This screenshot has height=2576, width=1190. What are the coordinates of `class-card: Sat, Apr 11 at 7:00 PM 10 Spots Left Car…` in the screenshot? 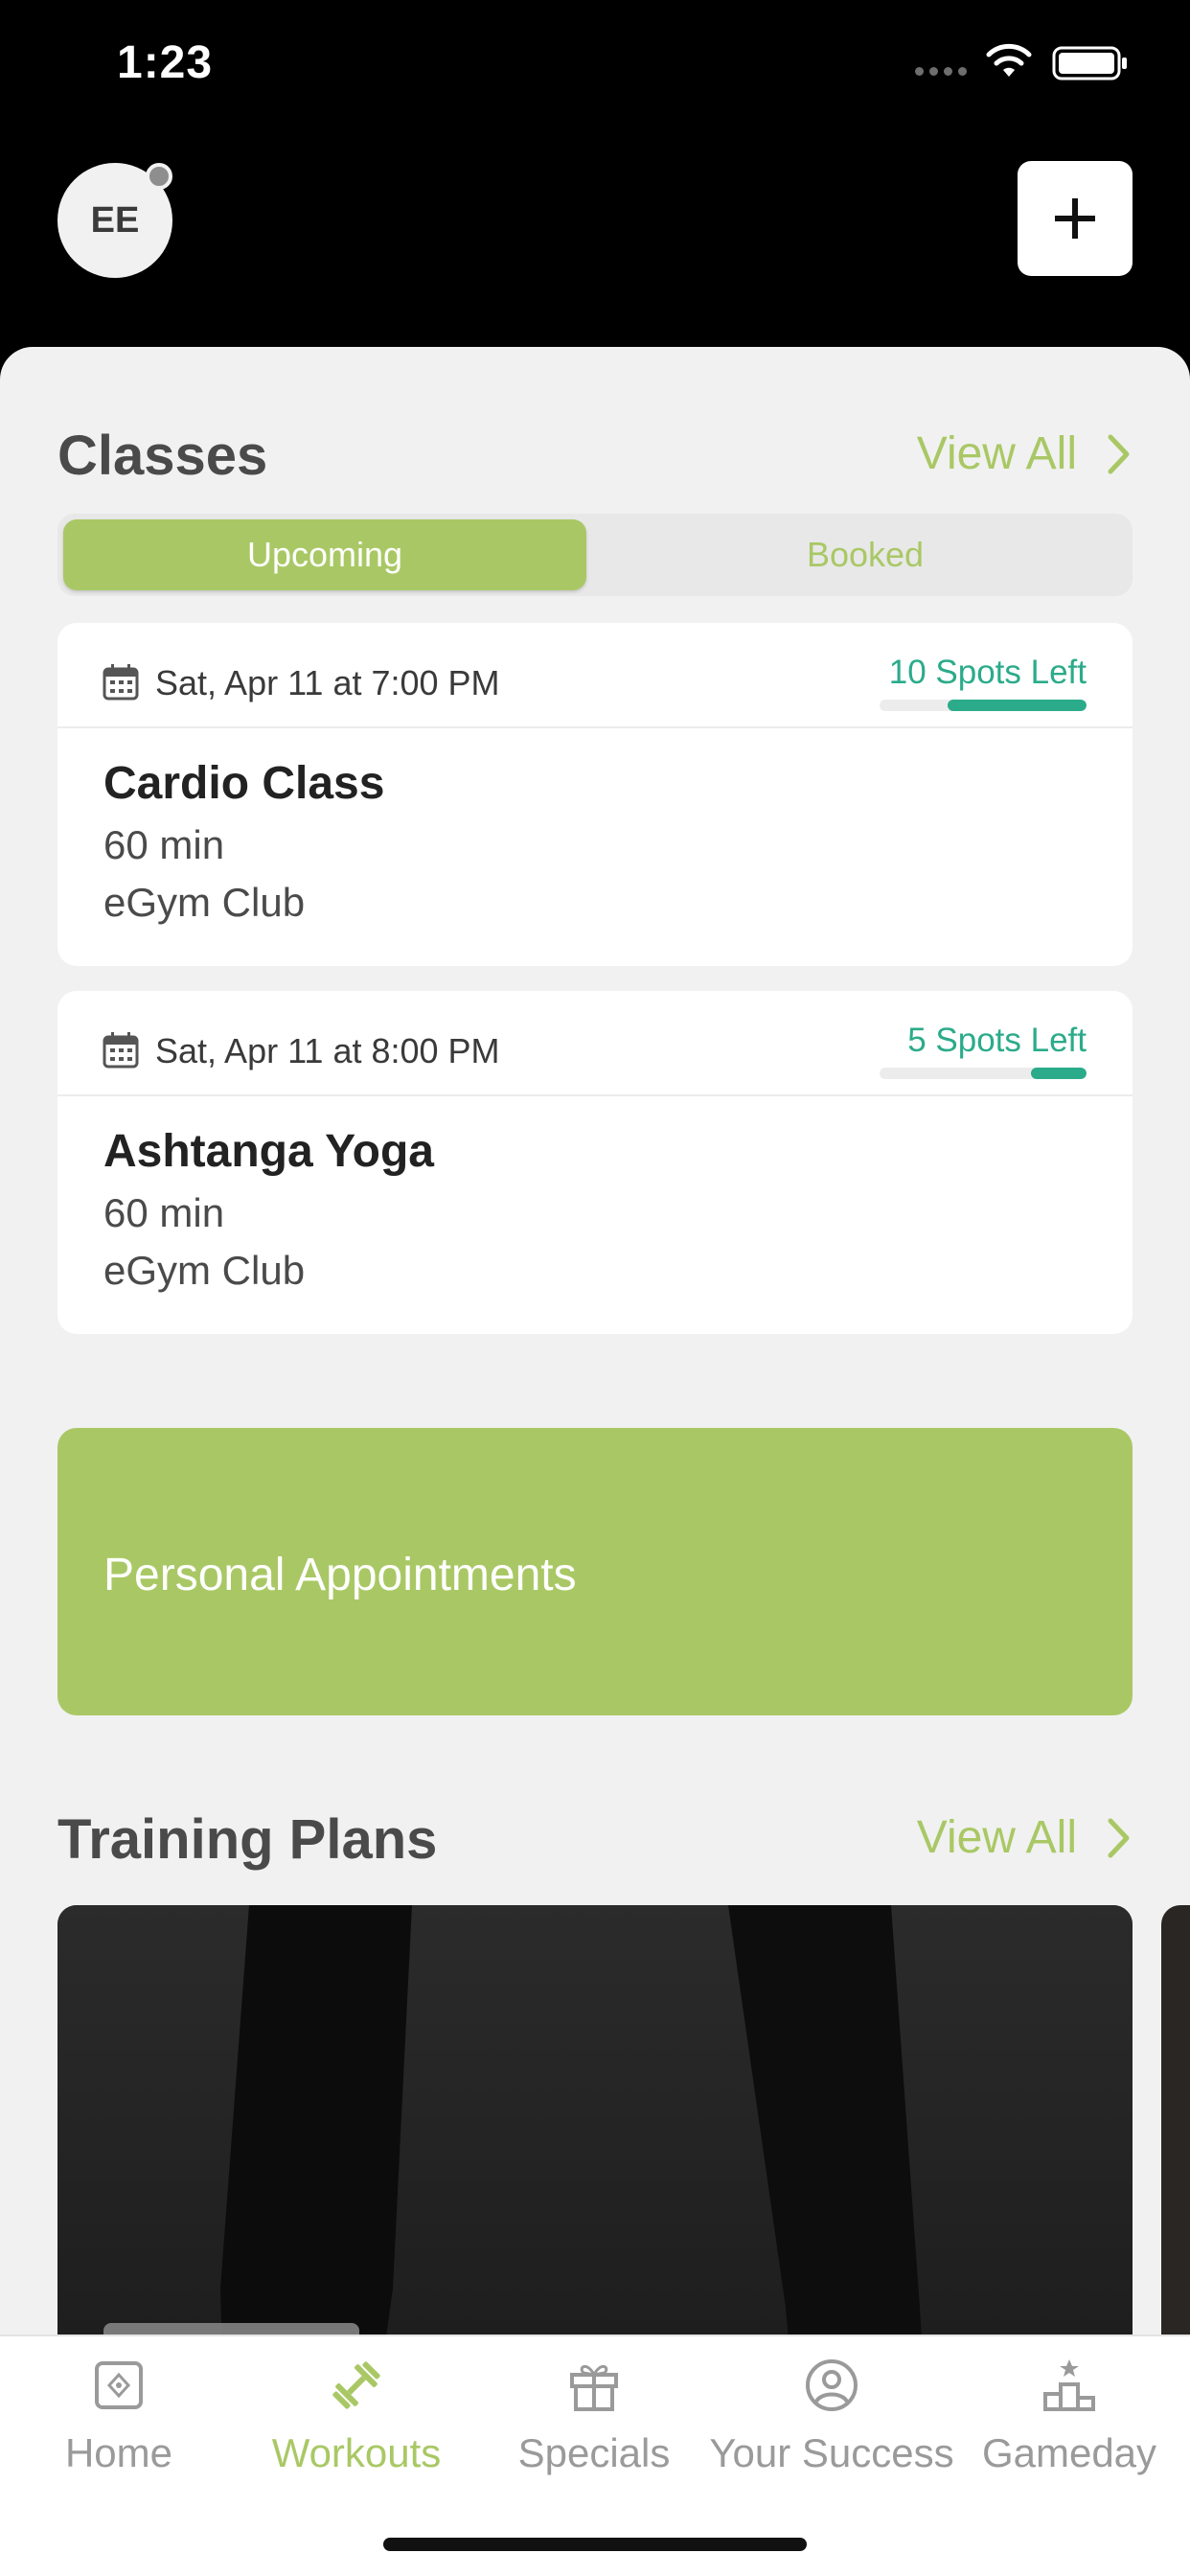 It's located at (595, 794).